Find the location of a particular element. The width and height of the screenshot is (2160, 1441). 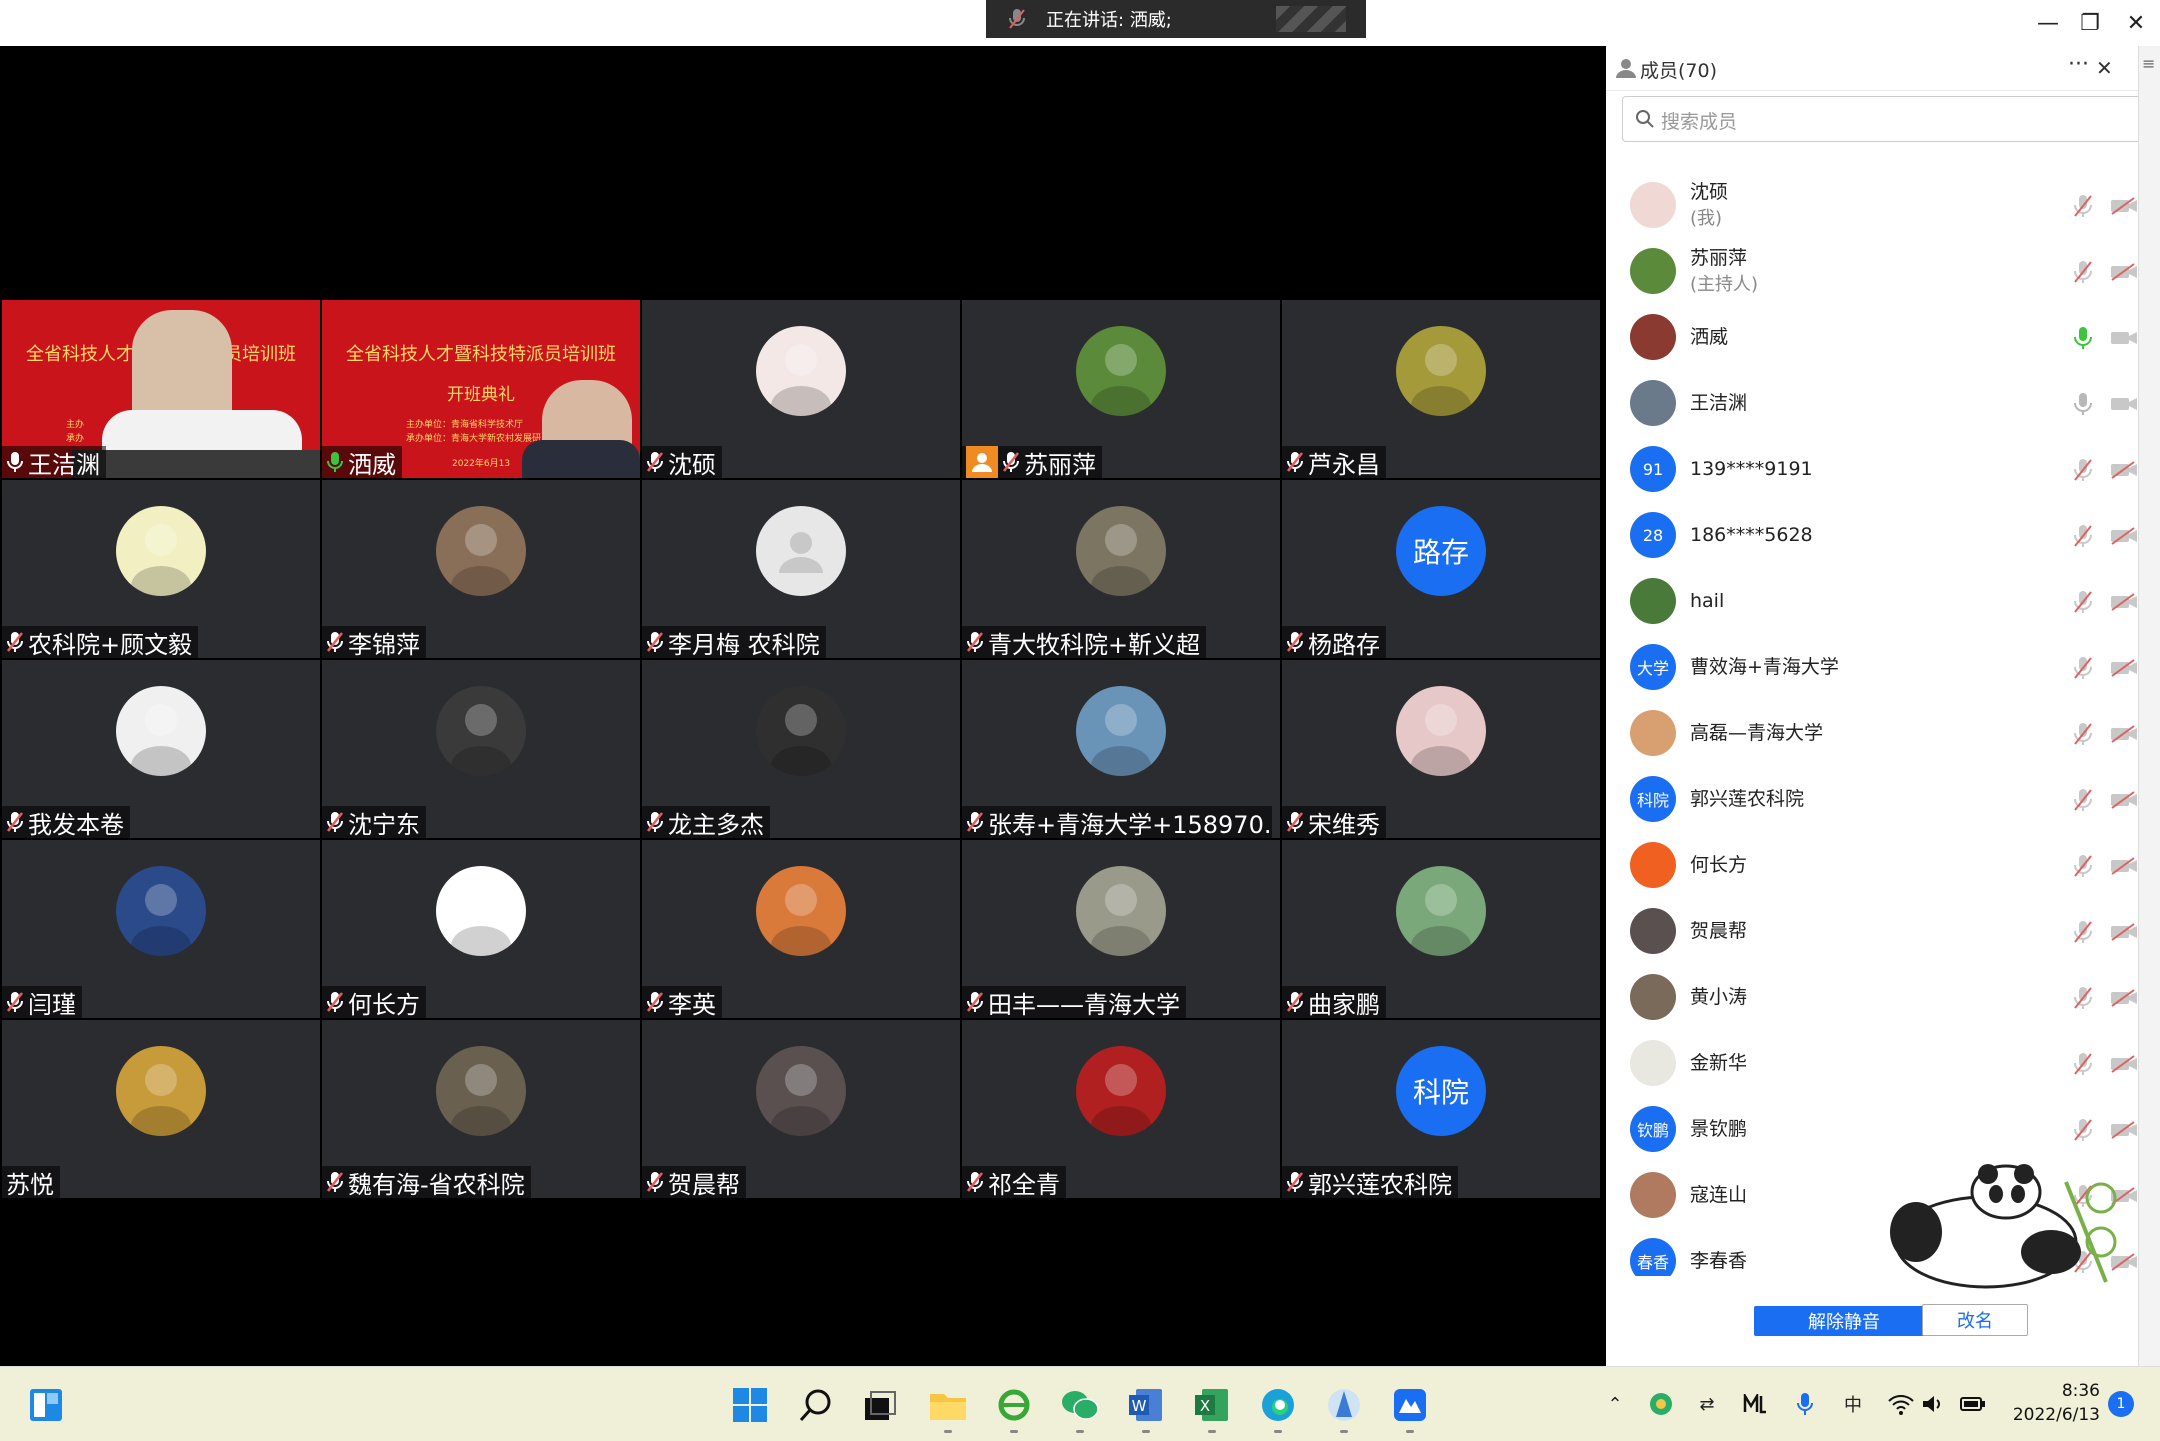

volume-icon is located at coordinates (1933, 1404).